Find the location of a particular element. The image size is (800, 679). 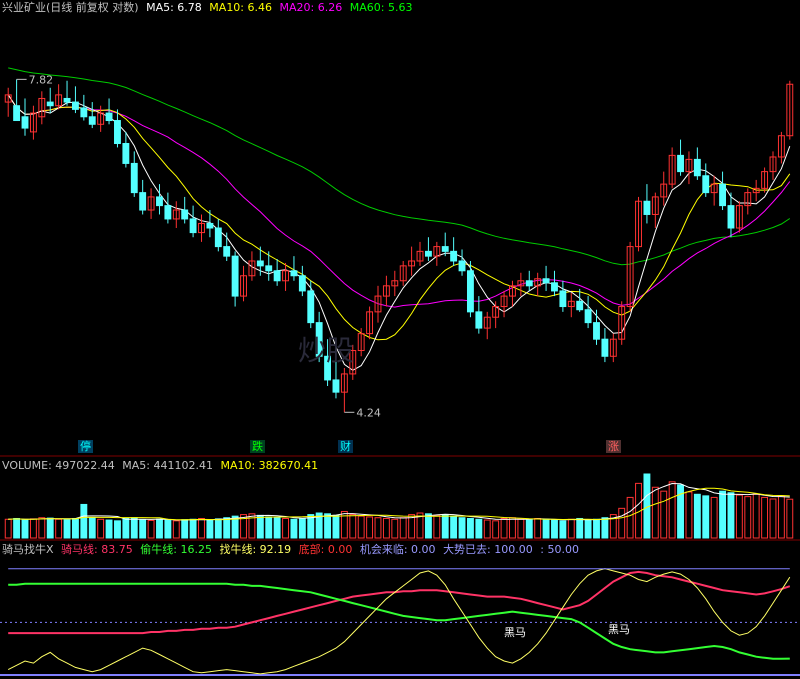

ma5-value: MA5: 6.78 is located at coordinates (174, 7).